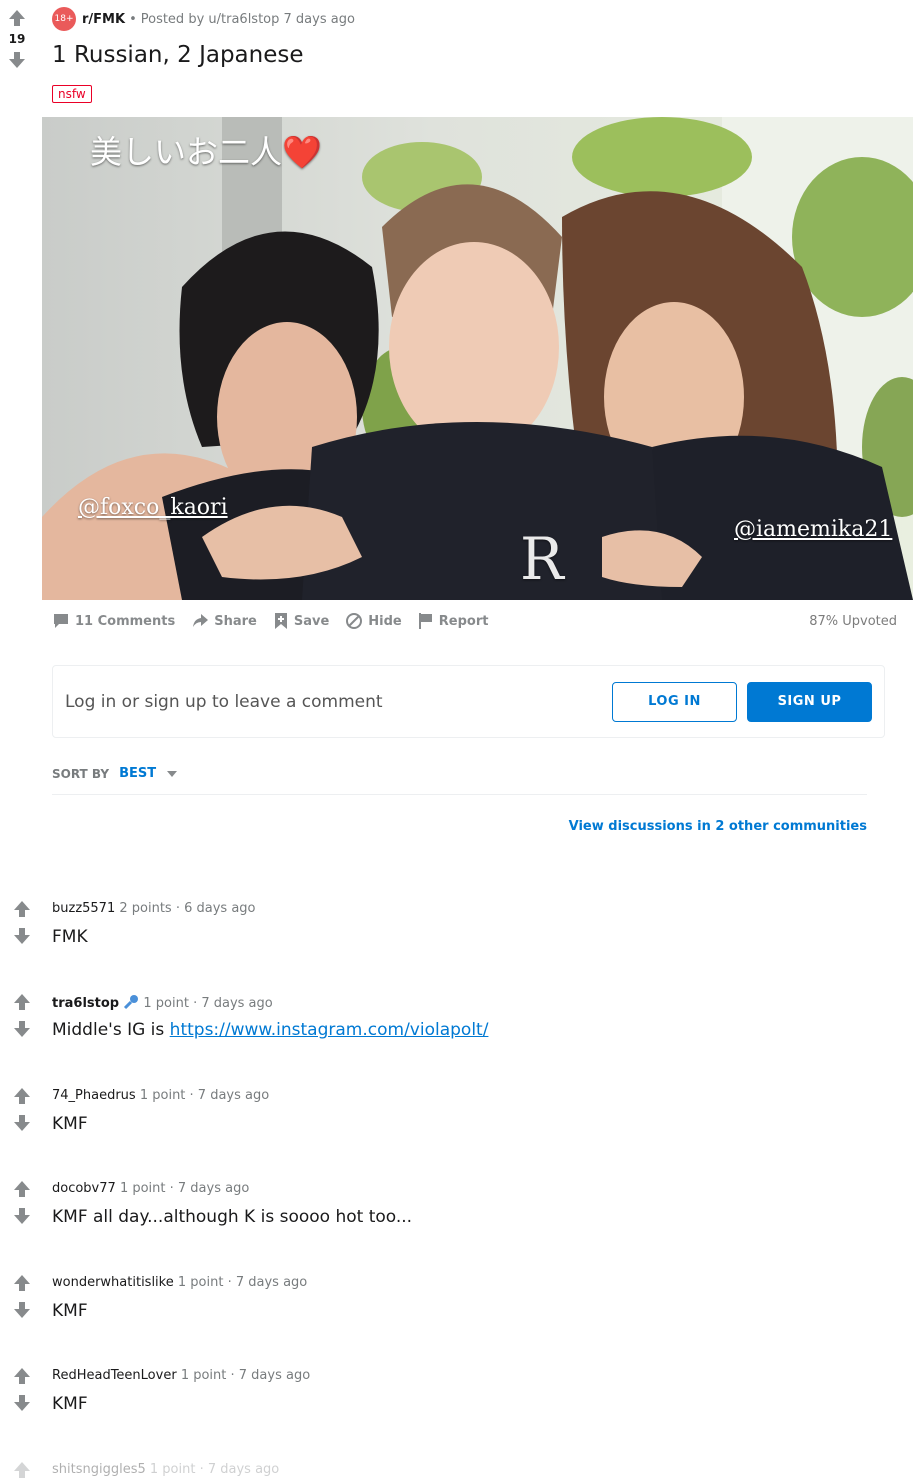 The width and height of the screenshot is (913, 1478). What do you see at coordinates (99, 1469) in the screenshot?
I see `comment-author: shitsngiggles5` at bounding box center [99, 1469].